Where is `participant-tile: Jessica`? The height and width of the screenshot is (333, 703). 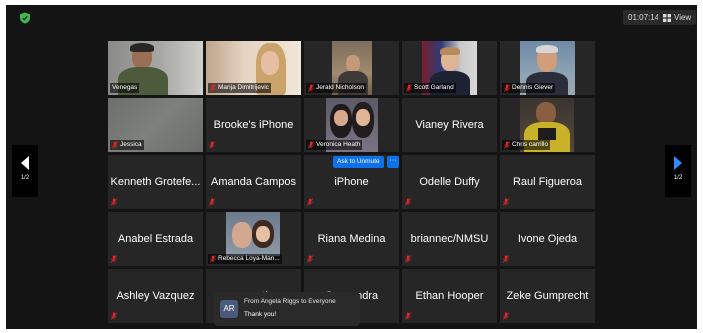
participant-tile: Jessica is located at coordinates (155, 125).